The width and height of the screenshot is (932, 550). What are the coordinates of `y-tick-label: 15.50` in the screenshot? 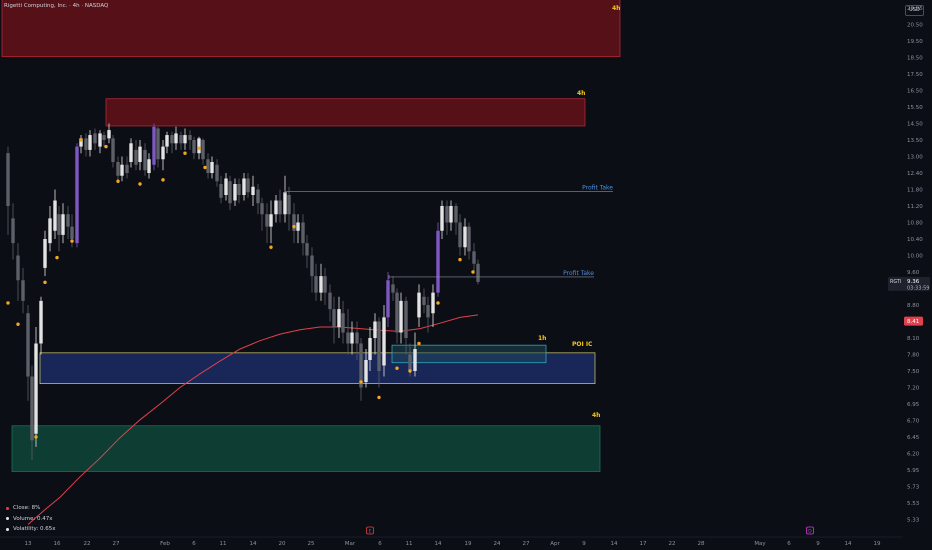 It's located at (915, 108).